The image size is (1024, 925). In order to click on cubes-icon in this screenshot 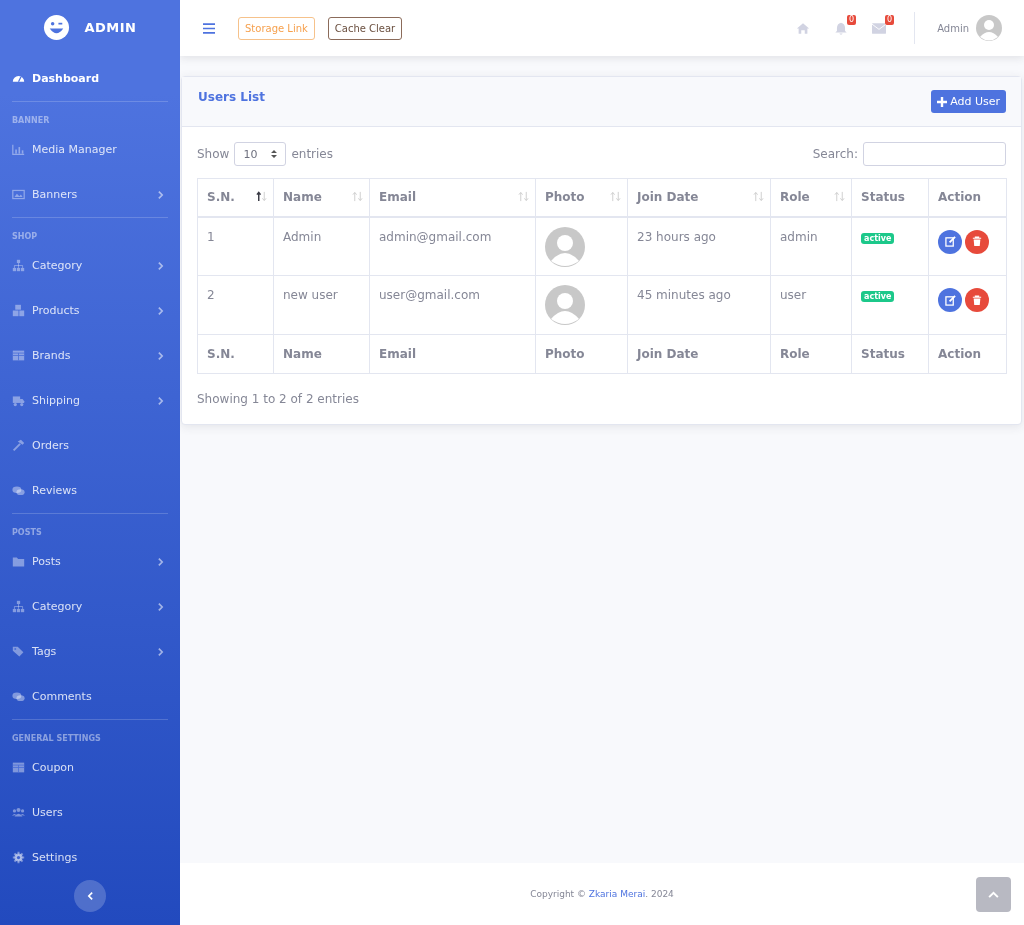, I will do `click(18, 310)`.